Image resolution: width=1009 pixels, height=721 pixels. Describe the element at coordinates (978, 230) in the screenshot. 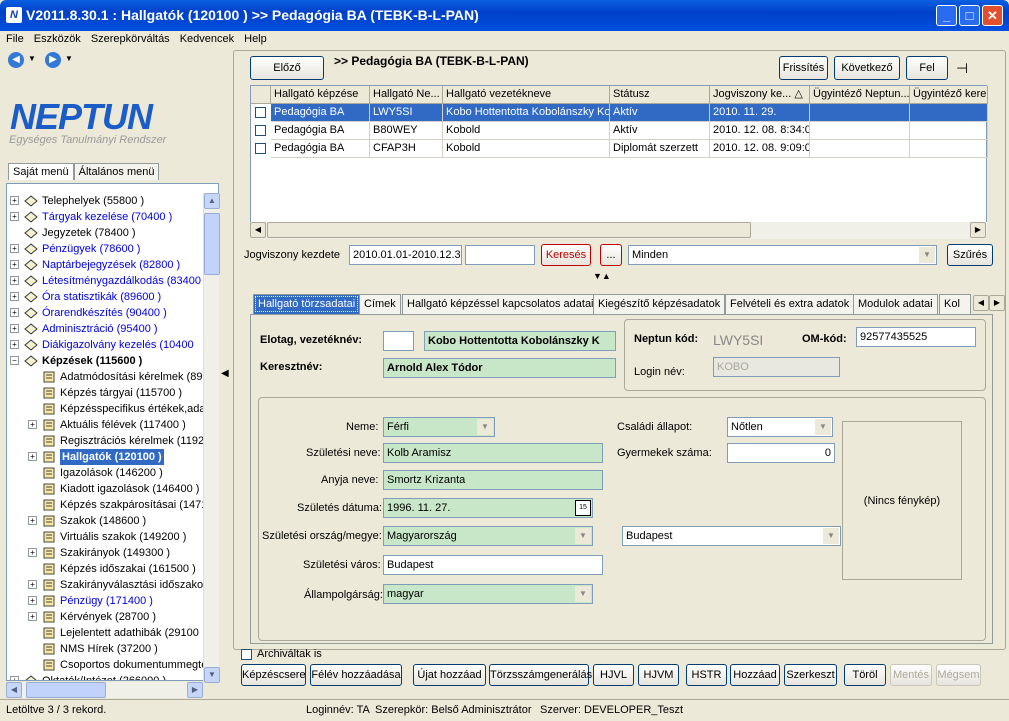

I see `grid-scroll-right-icon: ▶` at that location.